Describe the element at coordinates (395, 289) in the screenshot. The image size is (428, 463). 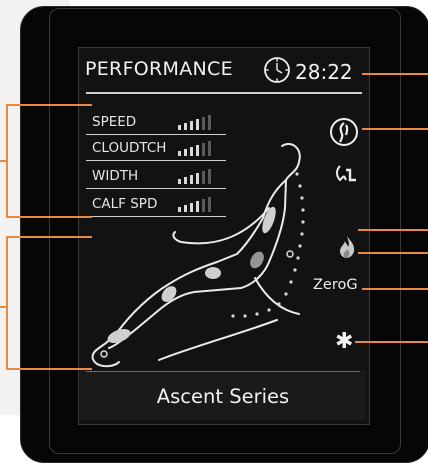
I see `callout-line-zero-g` at that location.